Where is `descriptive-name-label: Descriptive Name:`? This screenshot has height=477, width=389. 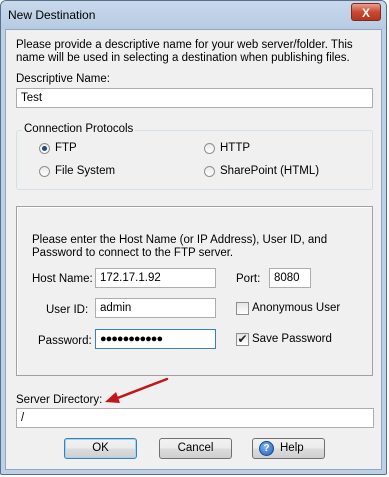
descriptive-name-label: Descriptive Name: is located at coordinates (63, 79).